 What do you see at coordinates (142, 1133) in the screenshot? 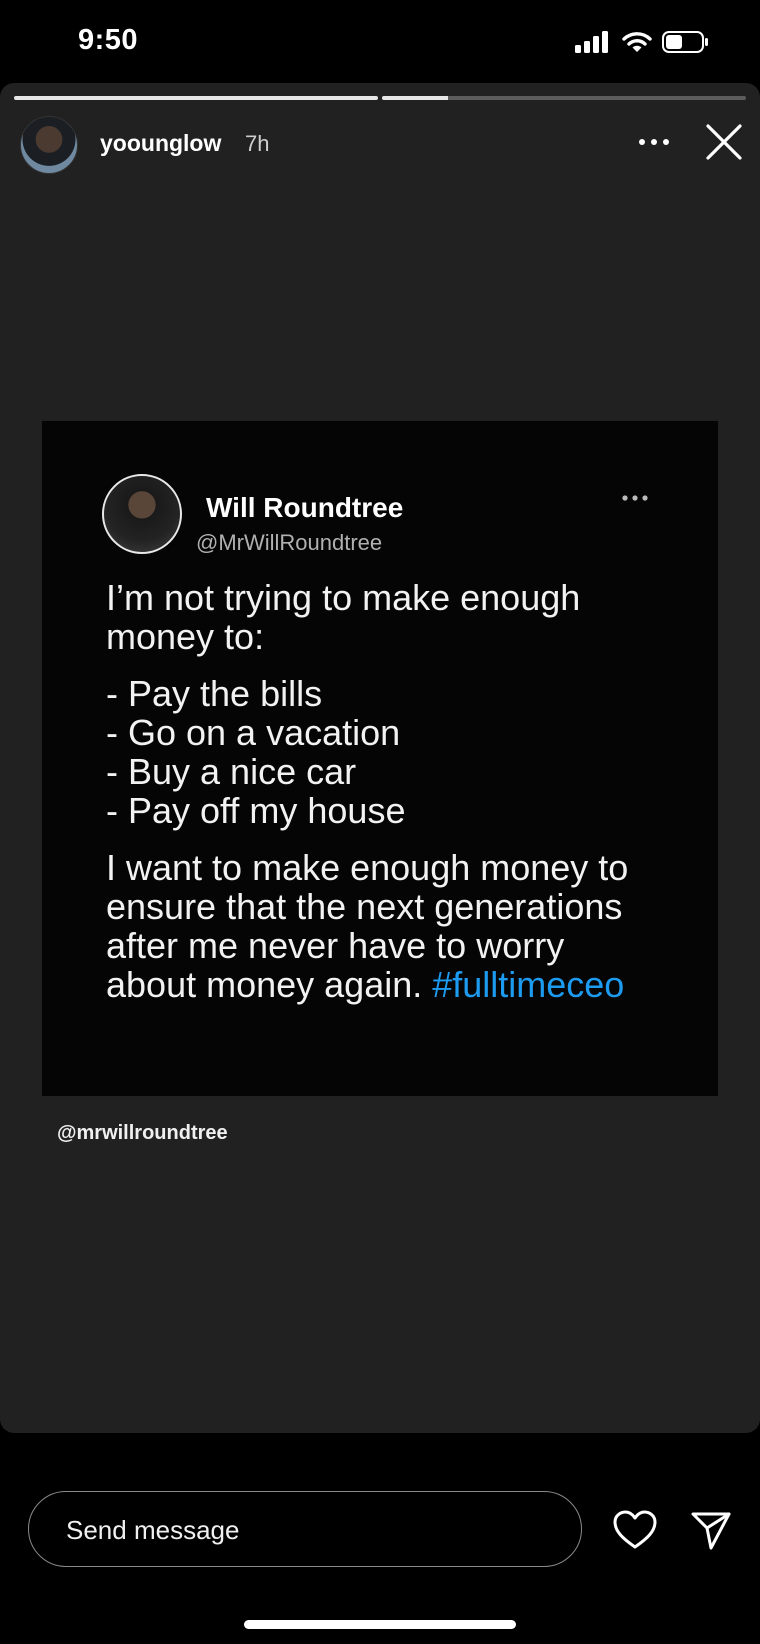
I see `mention-sticker: @mrwillroundtree` at bounding box center [142, 1133].